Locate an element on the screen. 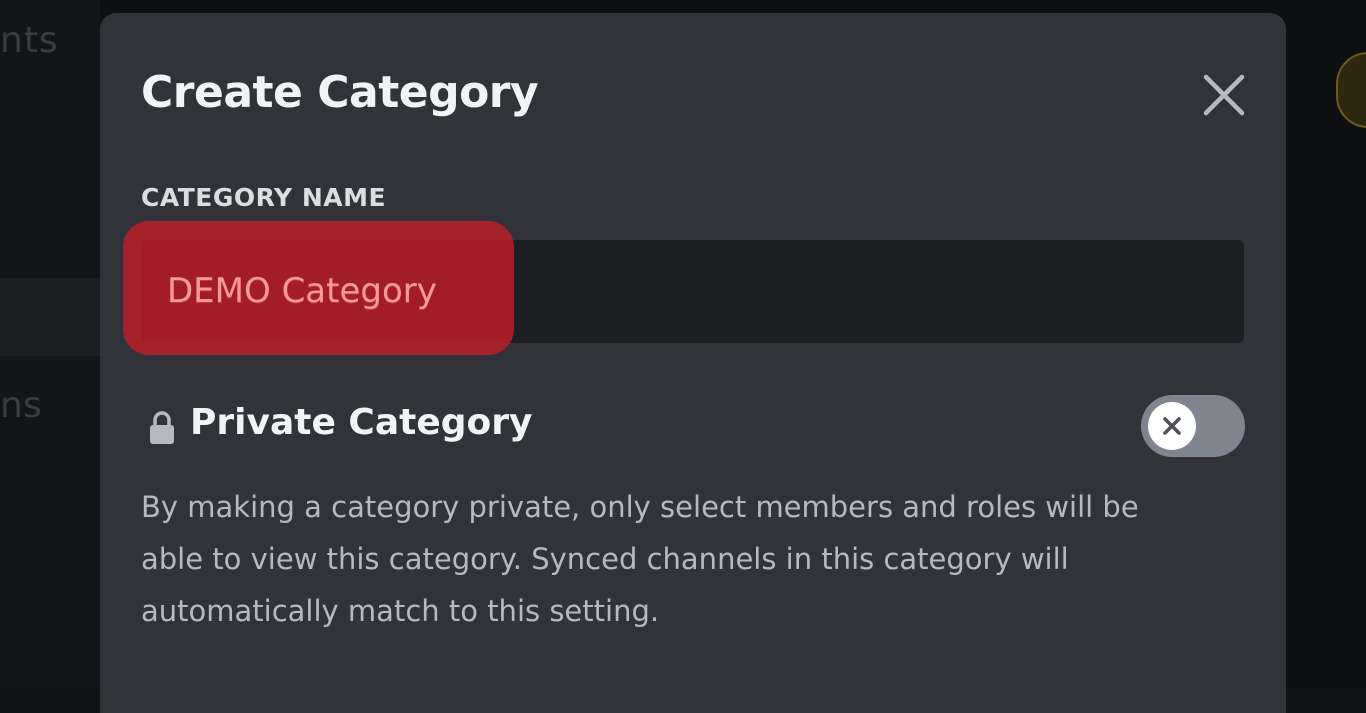 This screenshot has width=1366, height=713. toggle-knob is located at coordinates (1172, 426).